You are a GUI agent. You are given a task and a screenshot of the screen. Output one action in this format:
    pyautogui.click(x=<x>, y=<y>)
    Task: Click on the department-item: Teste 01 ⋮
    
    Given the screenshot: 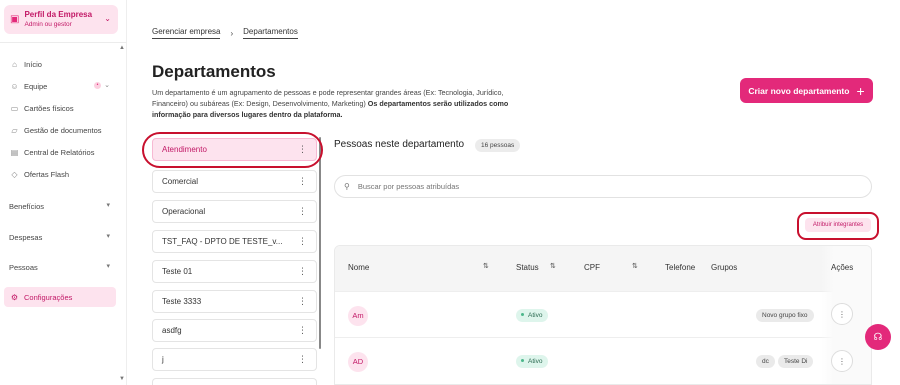 What is the action you would take?
    pyautogui.click(x=234, y=271)
    